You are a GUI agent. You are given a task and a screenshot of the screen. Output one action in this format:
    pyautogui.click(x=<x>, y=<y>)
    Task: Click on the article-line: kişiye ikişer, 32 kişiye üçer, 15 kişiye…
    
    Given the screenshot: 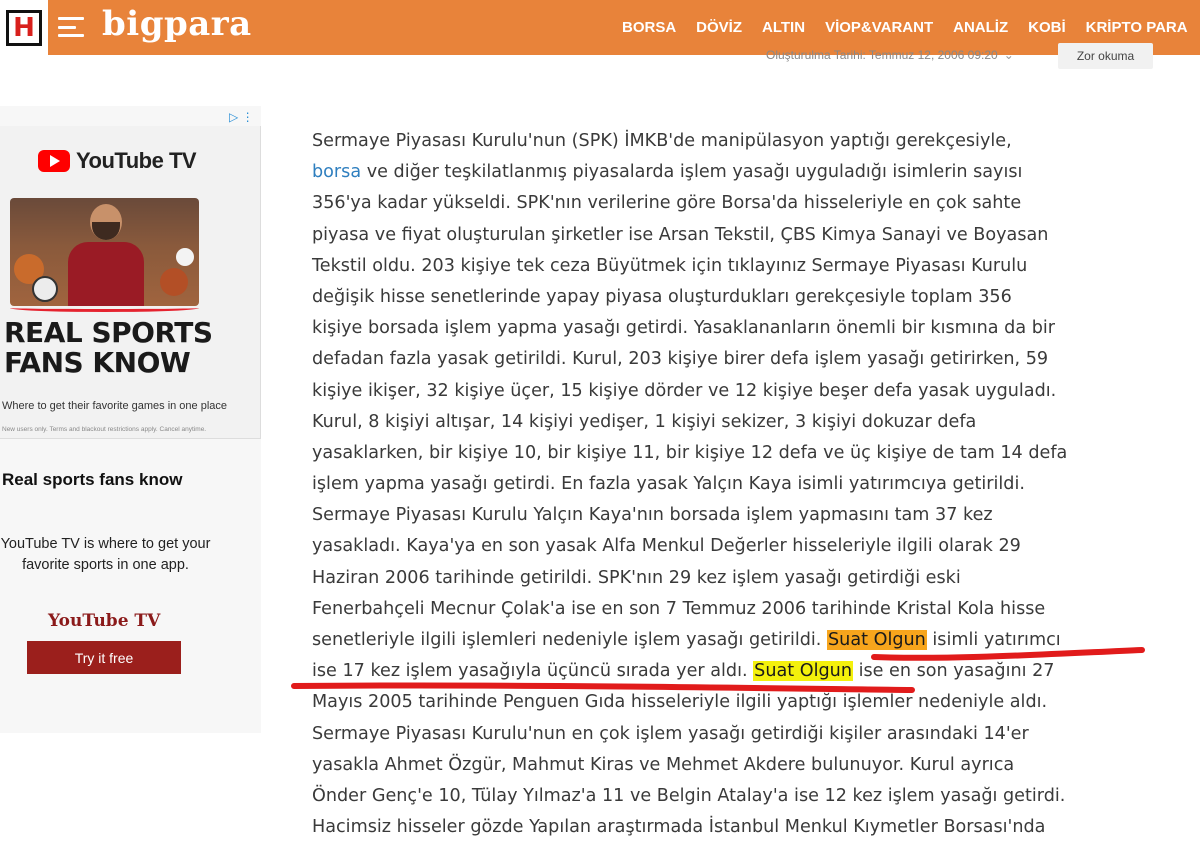 What is the action you would take?
    pyautogui.click(x=684, y=390)
    